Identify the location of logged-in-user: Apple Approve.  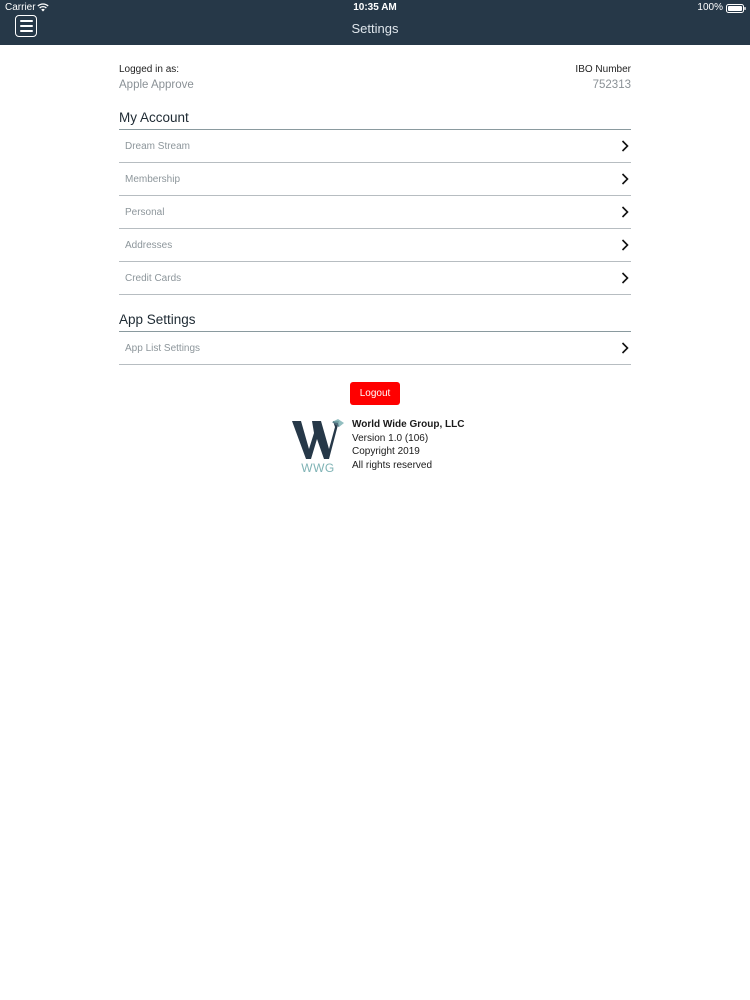
(156, 85).